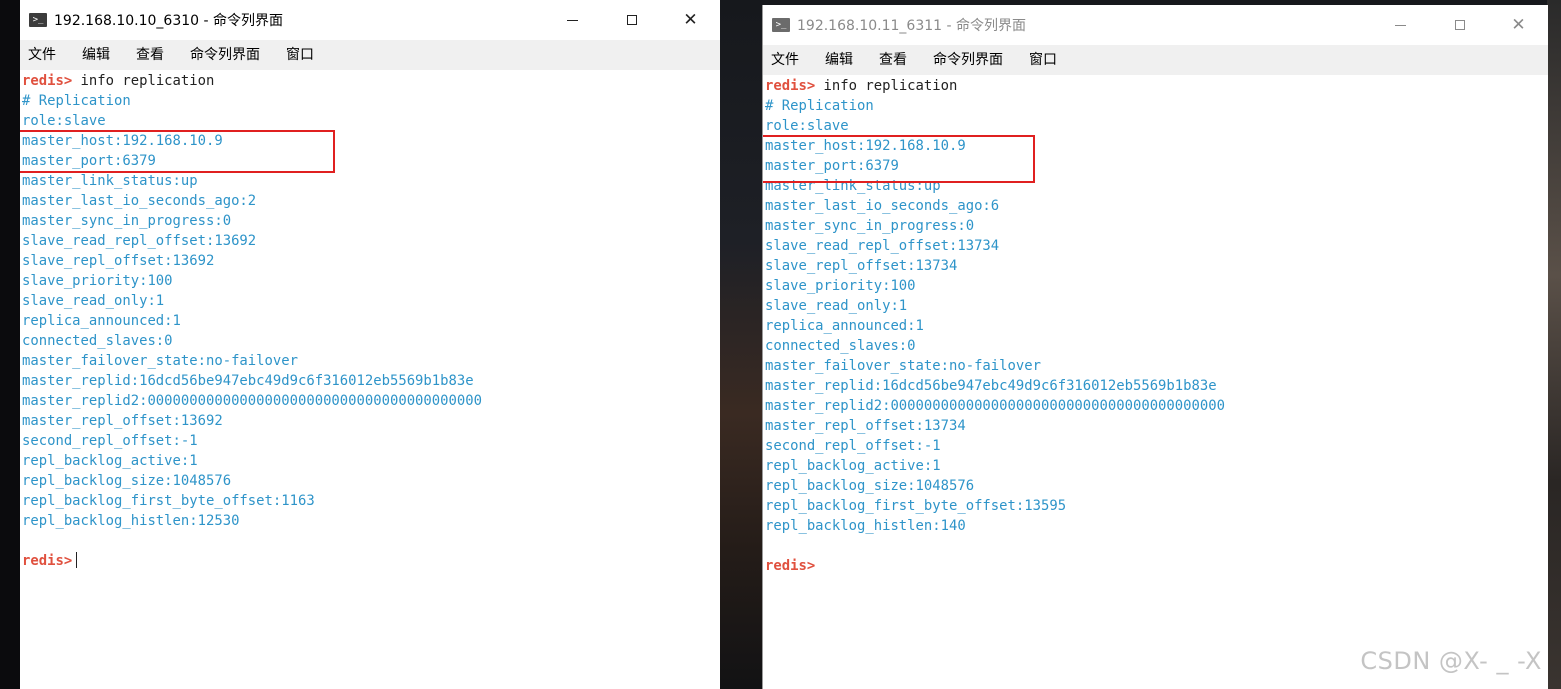  What do you see at coordinates (168, 501) in the screenshot?
I see `output-line: repl_backlog_first_byte_offset:1163` at bounding box center [168, 501].